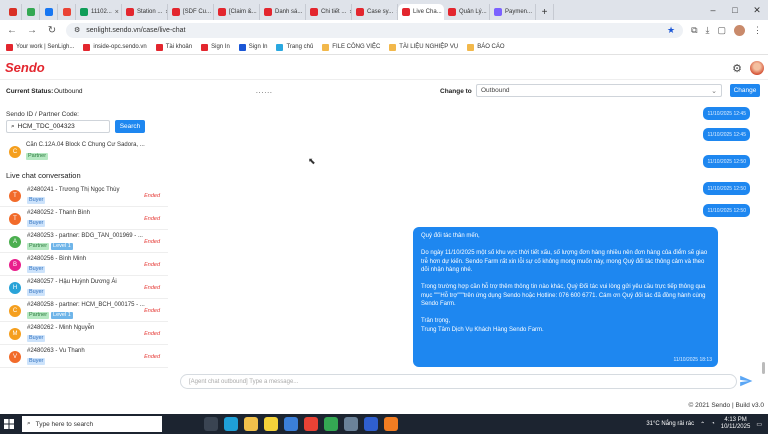  Describe the element at coordinates (694, 30) in the screenshot. I see `extensions-icon: ⧉` at that location.